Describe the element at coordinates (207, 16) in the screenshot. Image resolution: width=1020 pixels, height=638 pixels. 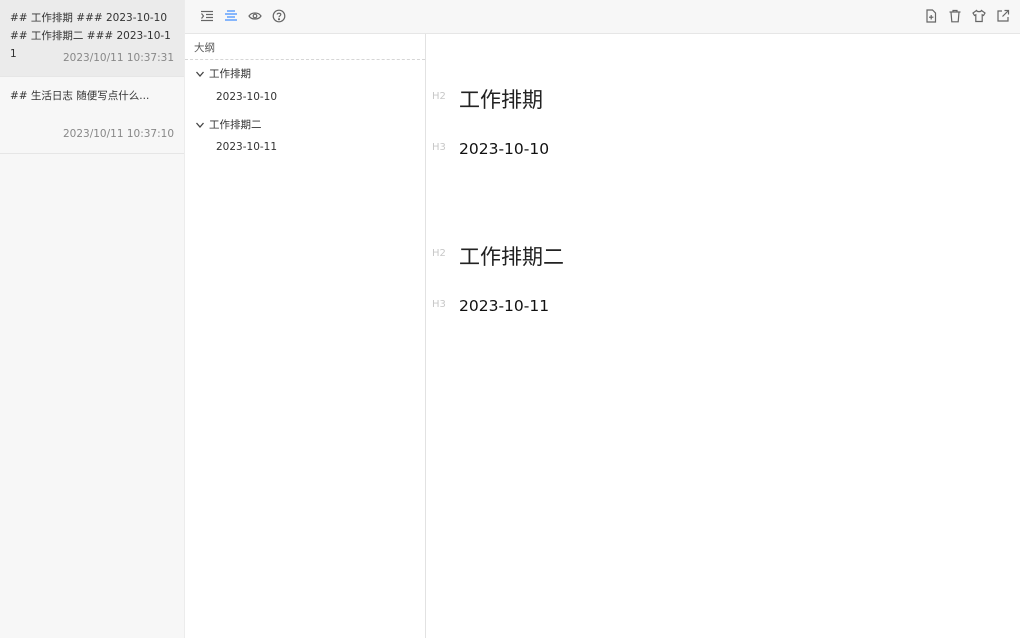
I see `indent-icon` at that location.